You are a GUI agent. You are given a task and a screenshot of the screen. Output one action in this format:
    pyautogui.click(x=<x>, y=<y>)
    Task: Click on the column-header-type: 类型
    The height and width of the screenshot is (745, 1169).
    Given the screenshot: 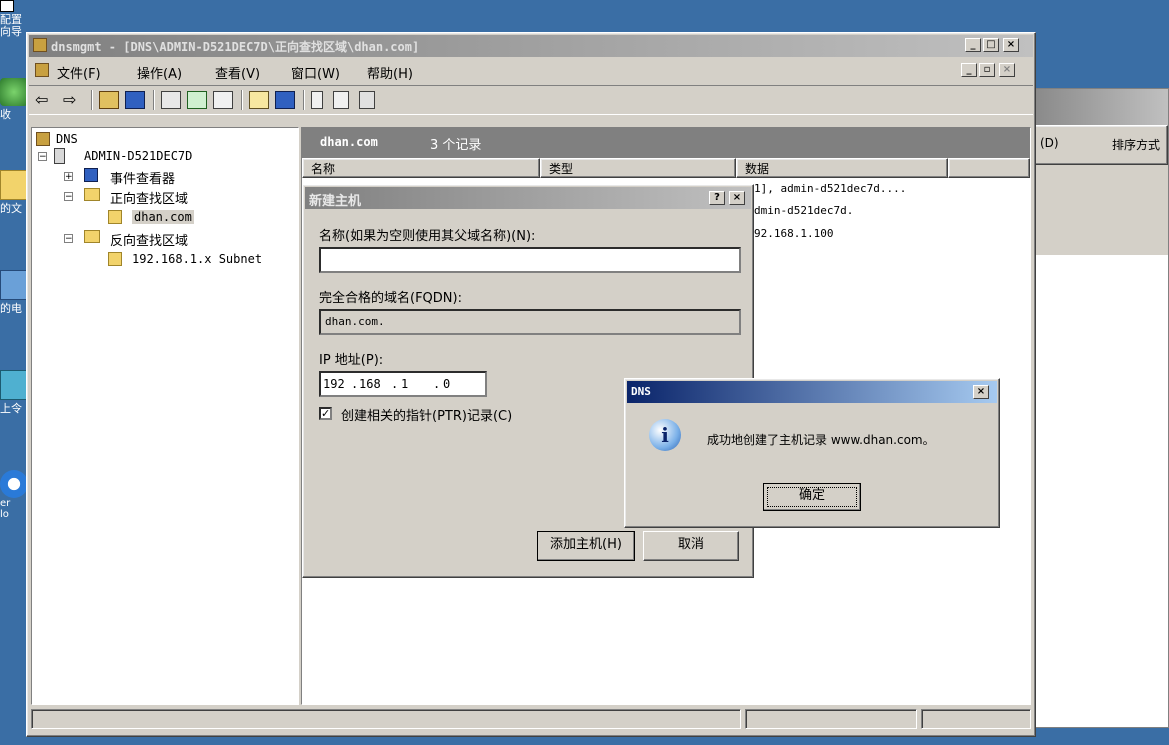 What is the action you would take?
    pyautogui.click(x=638, y=168)
    